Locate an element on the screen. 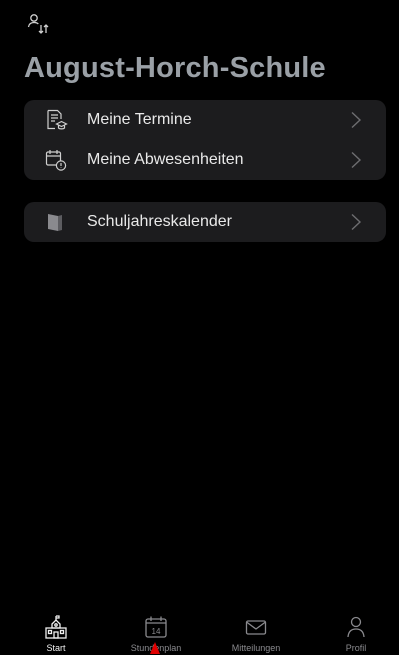 The image size is (399, 655). tab-start: Start is located at coordinates (56, 633).